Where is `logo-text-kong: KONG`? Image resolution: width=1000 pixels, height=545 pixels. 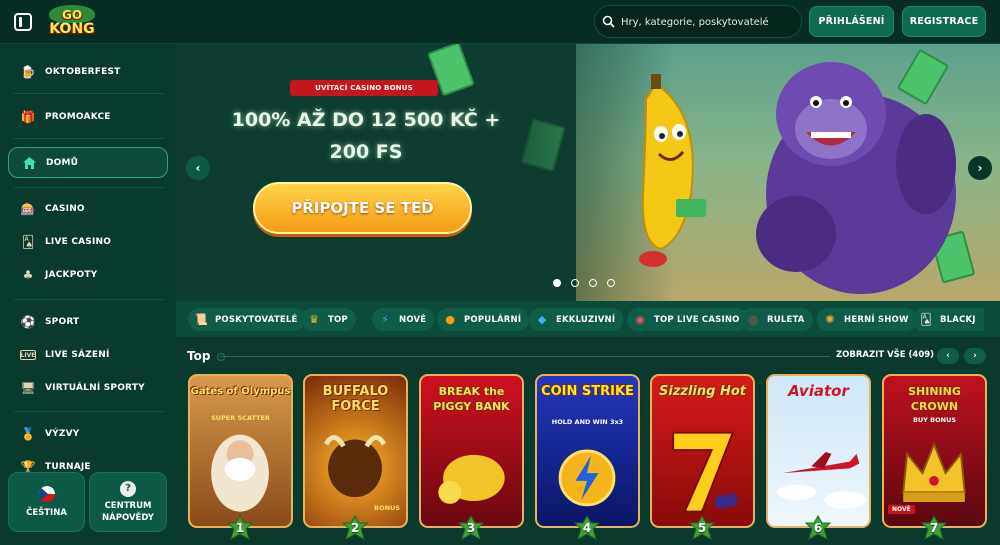 logo-text-kong: KONG is located at coordinates (72, 29).